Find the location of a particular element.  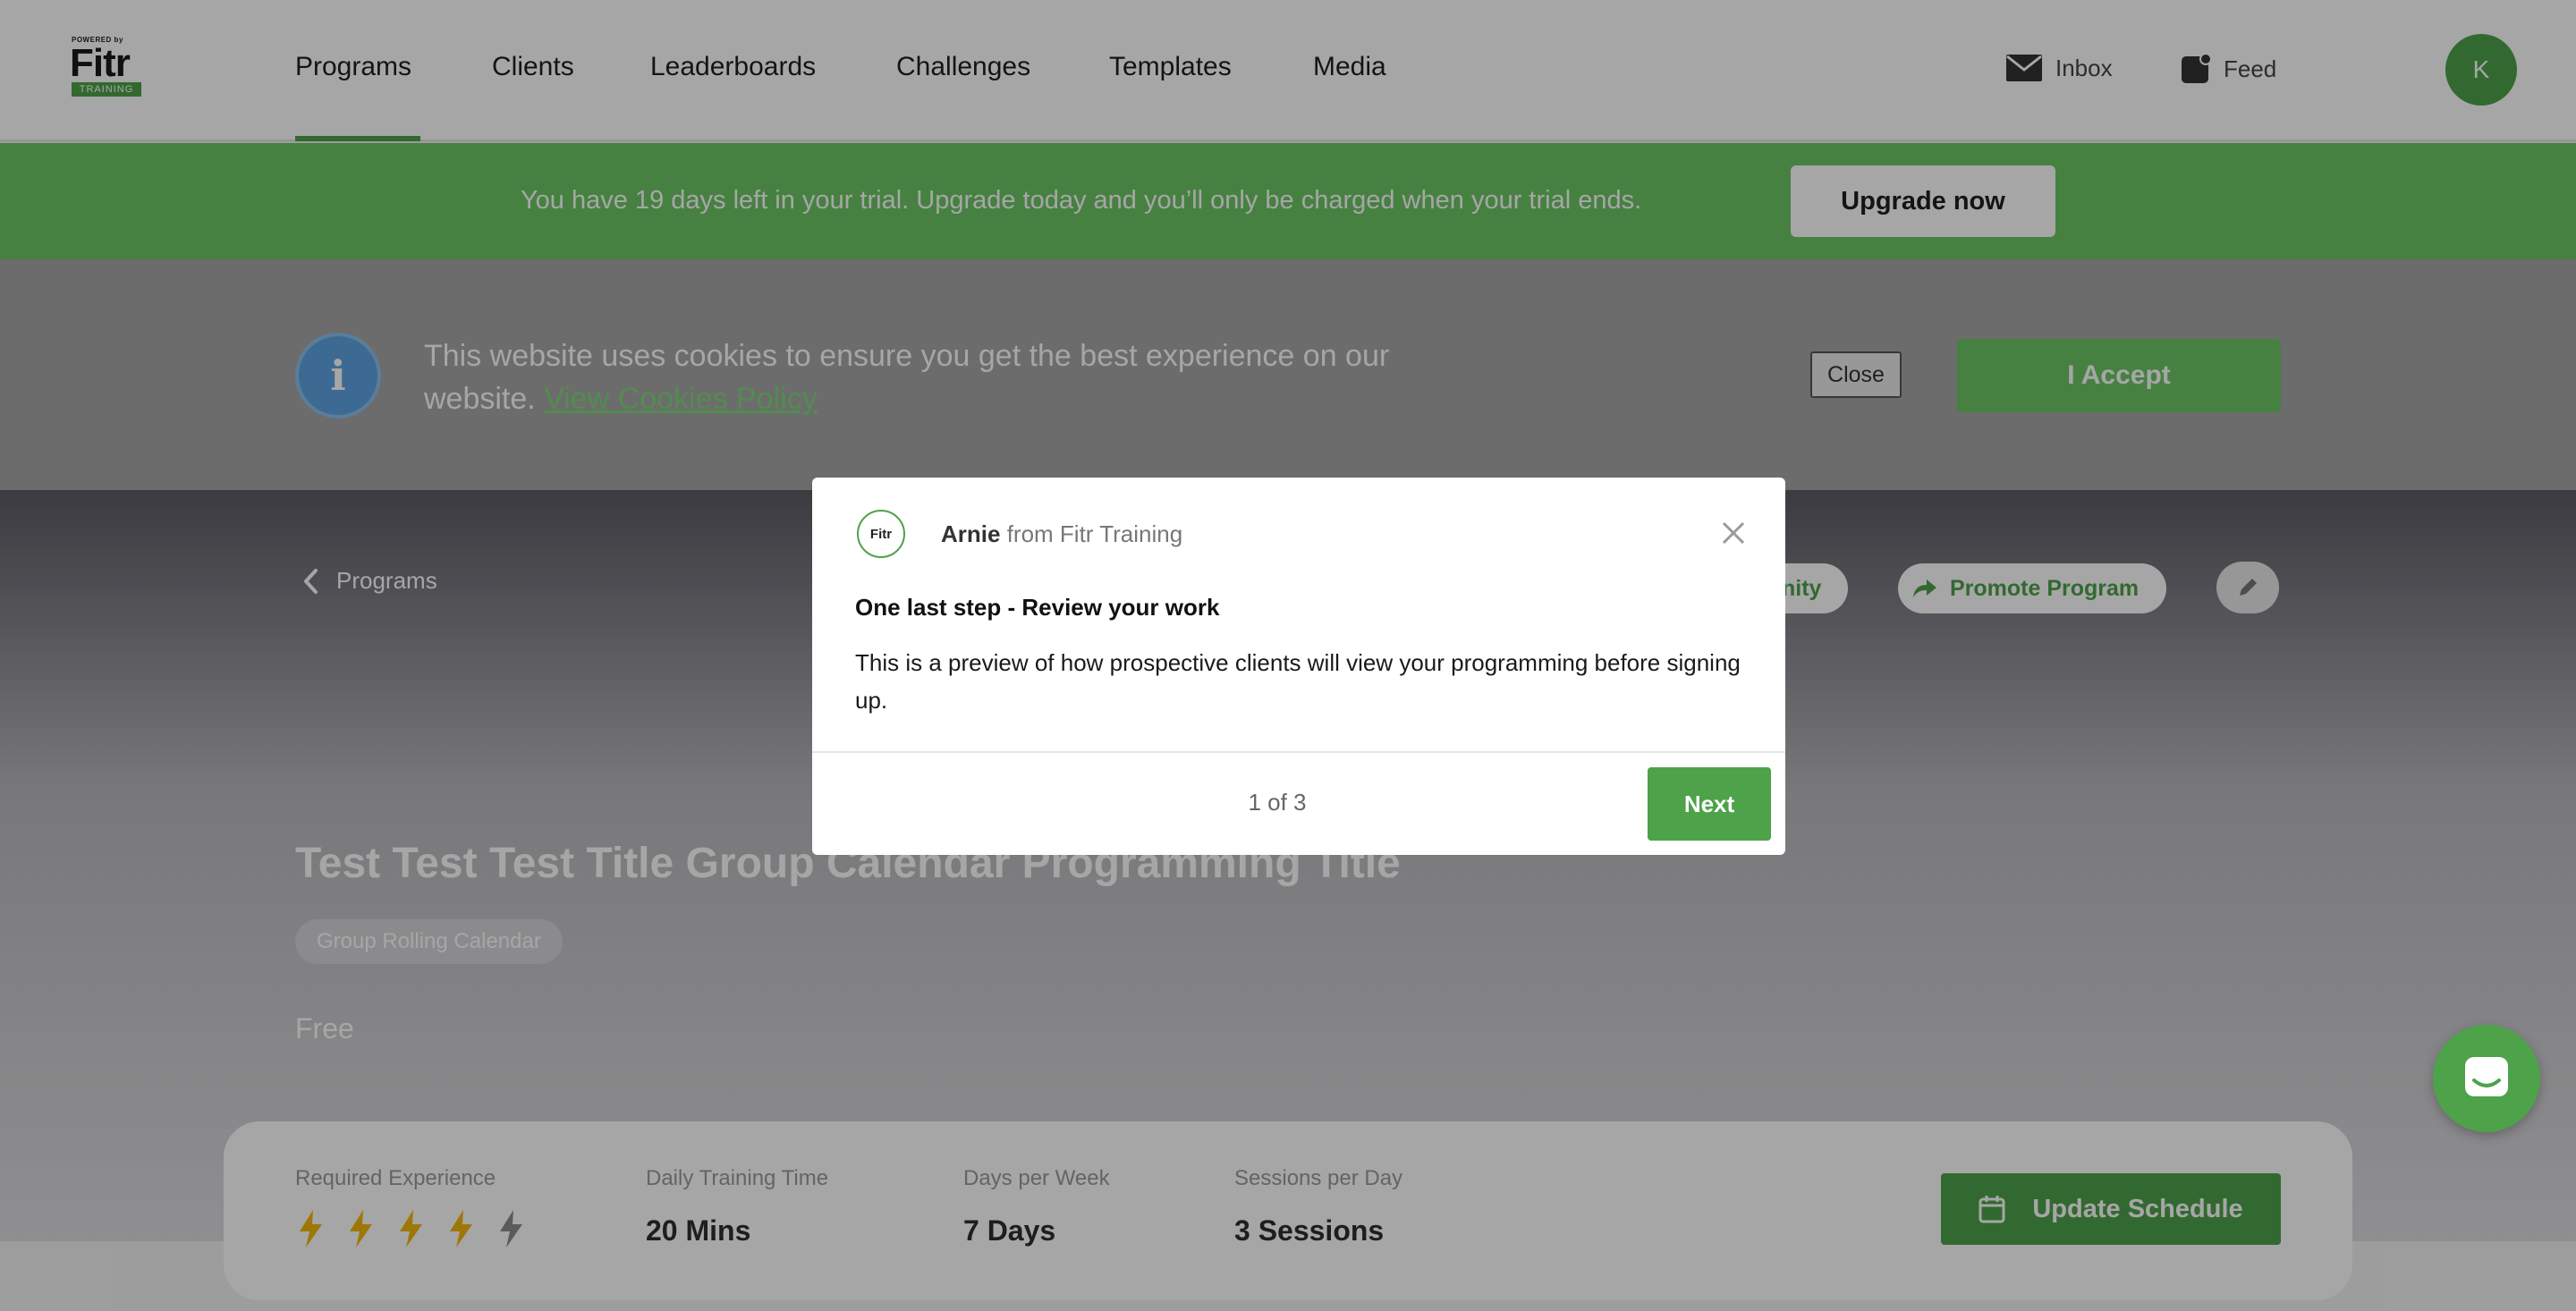

close-icon is located at coordinates (1733, 533).